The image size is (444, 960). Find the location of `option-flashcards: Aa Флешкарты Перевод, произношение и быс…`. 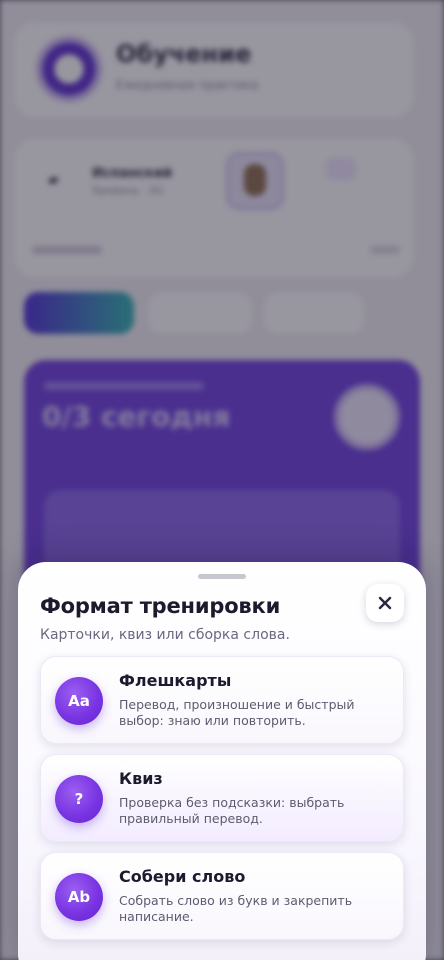

option-flashcards: Aa Флешкарты Перевод, произношение и быс… is located at coordinates (222, 700).